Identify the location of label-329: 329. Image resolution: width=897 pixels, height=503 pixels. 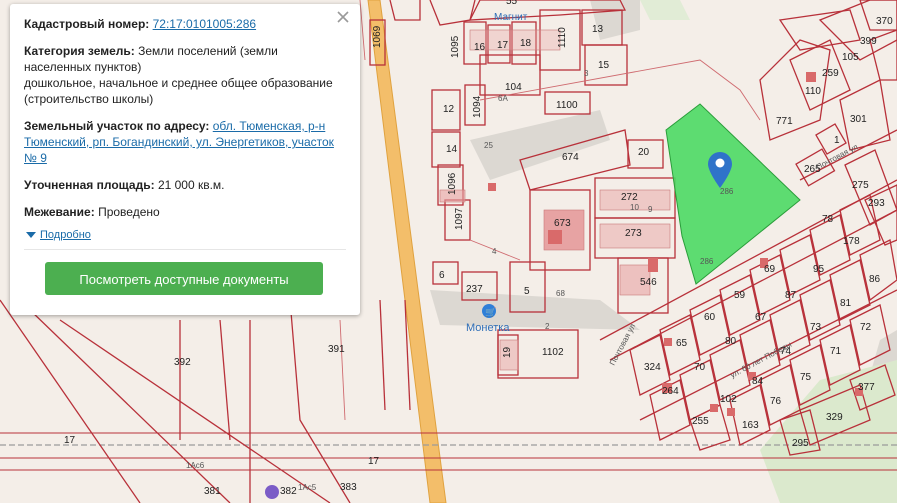
(834, 417).